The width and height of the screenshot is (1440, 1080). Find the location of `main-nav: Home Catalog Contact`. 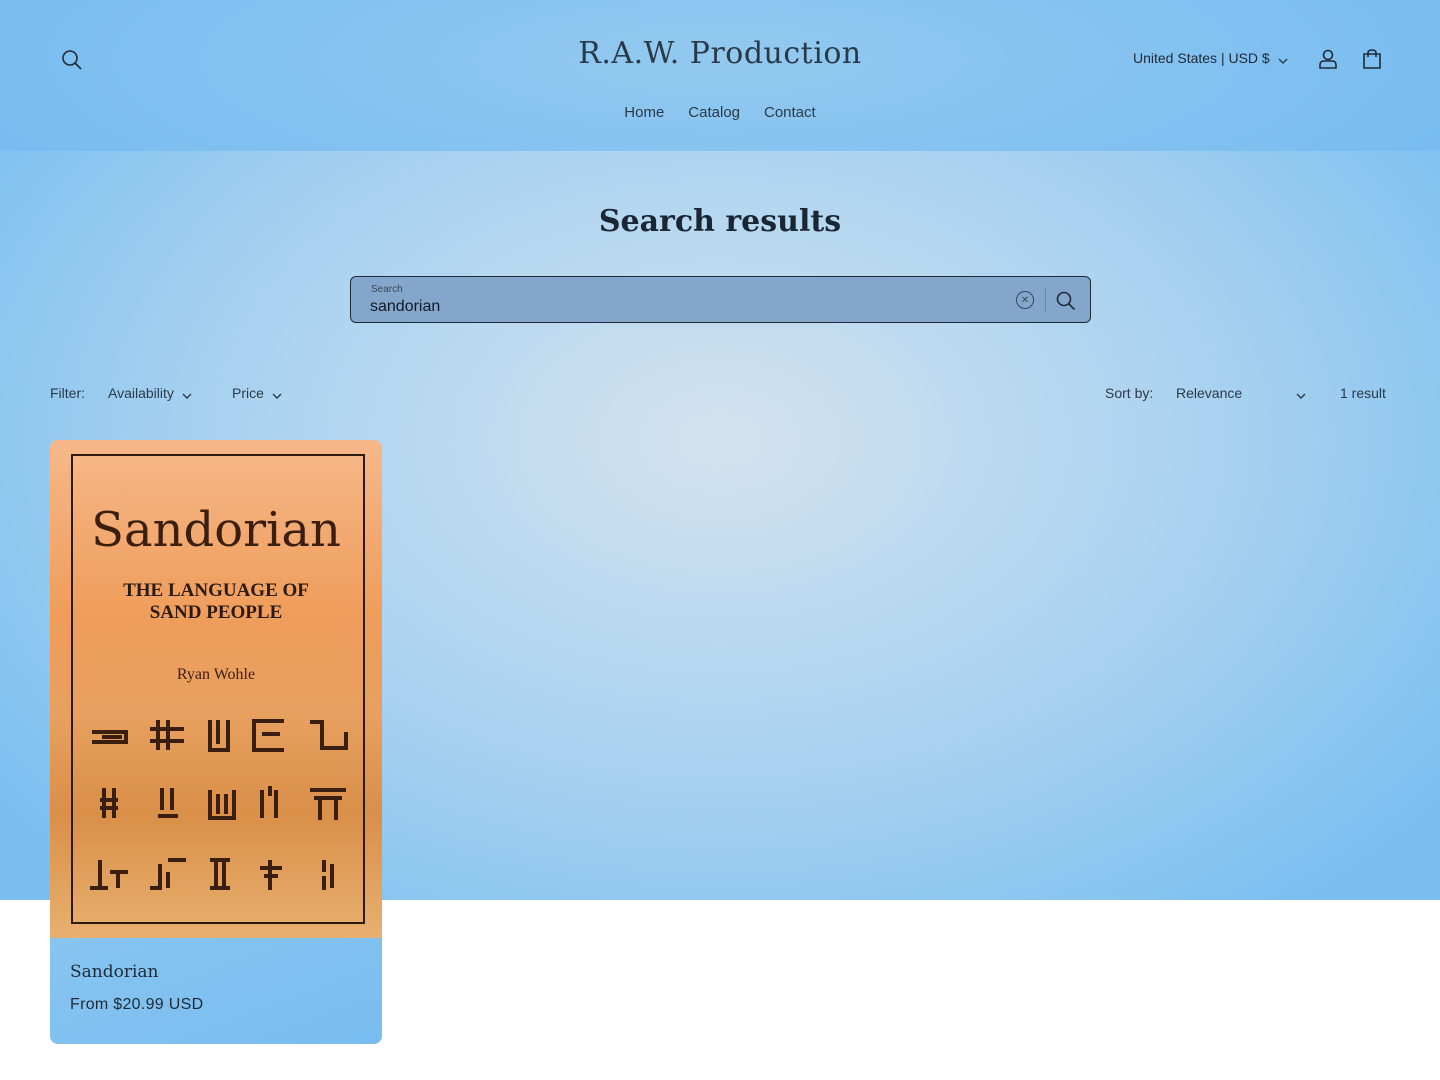

main-nav: Home Catalog Contact is located at coordinates (720, 112).